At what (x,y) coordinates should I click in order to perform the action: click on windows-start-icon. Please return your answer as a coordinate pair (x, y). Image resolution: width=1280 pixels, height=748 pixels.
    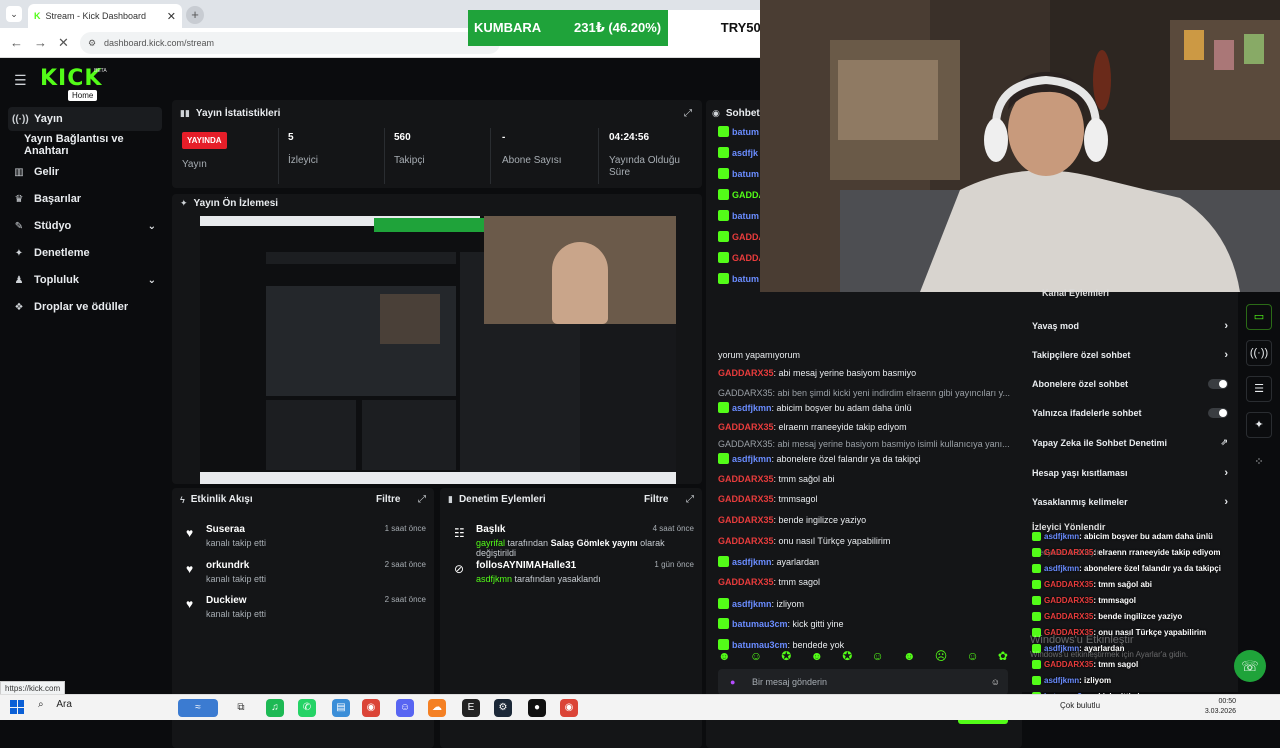
    Looking at the image, I should click on (17, 707).